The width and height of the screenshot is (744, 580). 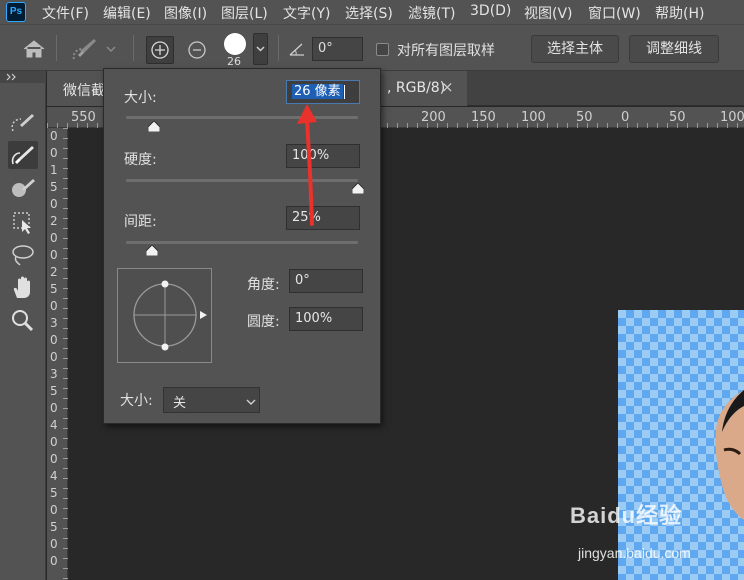 I want to click on roundness-field: 100%, so click(x=326, y=319).